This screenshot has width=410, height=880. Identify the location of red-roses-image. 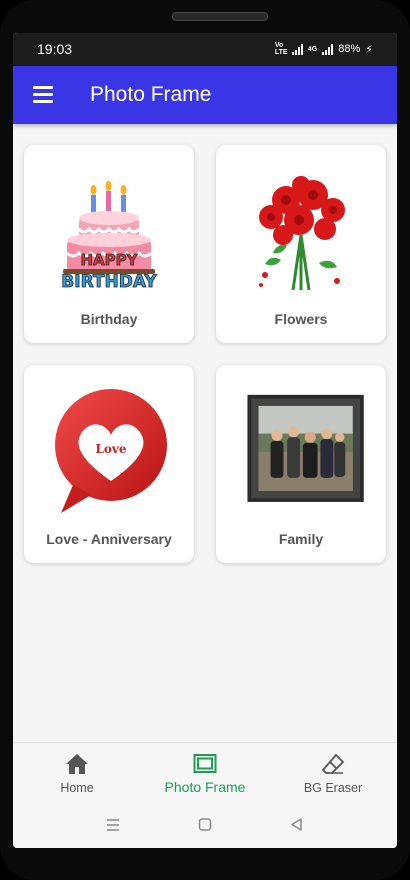
(302, 233).